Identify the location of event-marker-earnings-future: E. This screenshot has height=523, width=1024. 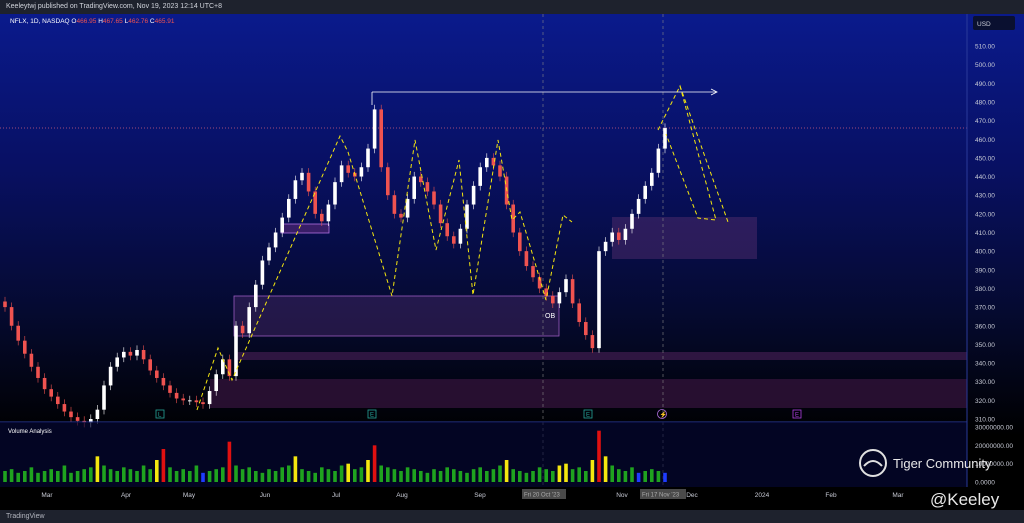
(797, 416).